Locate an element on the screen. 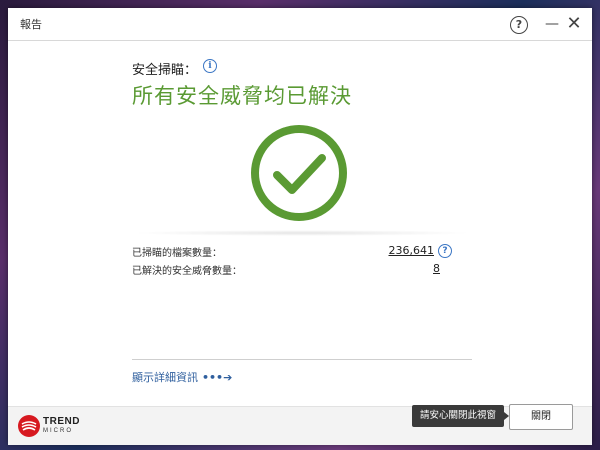 This screenshot has width=600, height=450. trend-micro-logo: TREND MICRO is located at coordinates (53, 426).